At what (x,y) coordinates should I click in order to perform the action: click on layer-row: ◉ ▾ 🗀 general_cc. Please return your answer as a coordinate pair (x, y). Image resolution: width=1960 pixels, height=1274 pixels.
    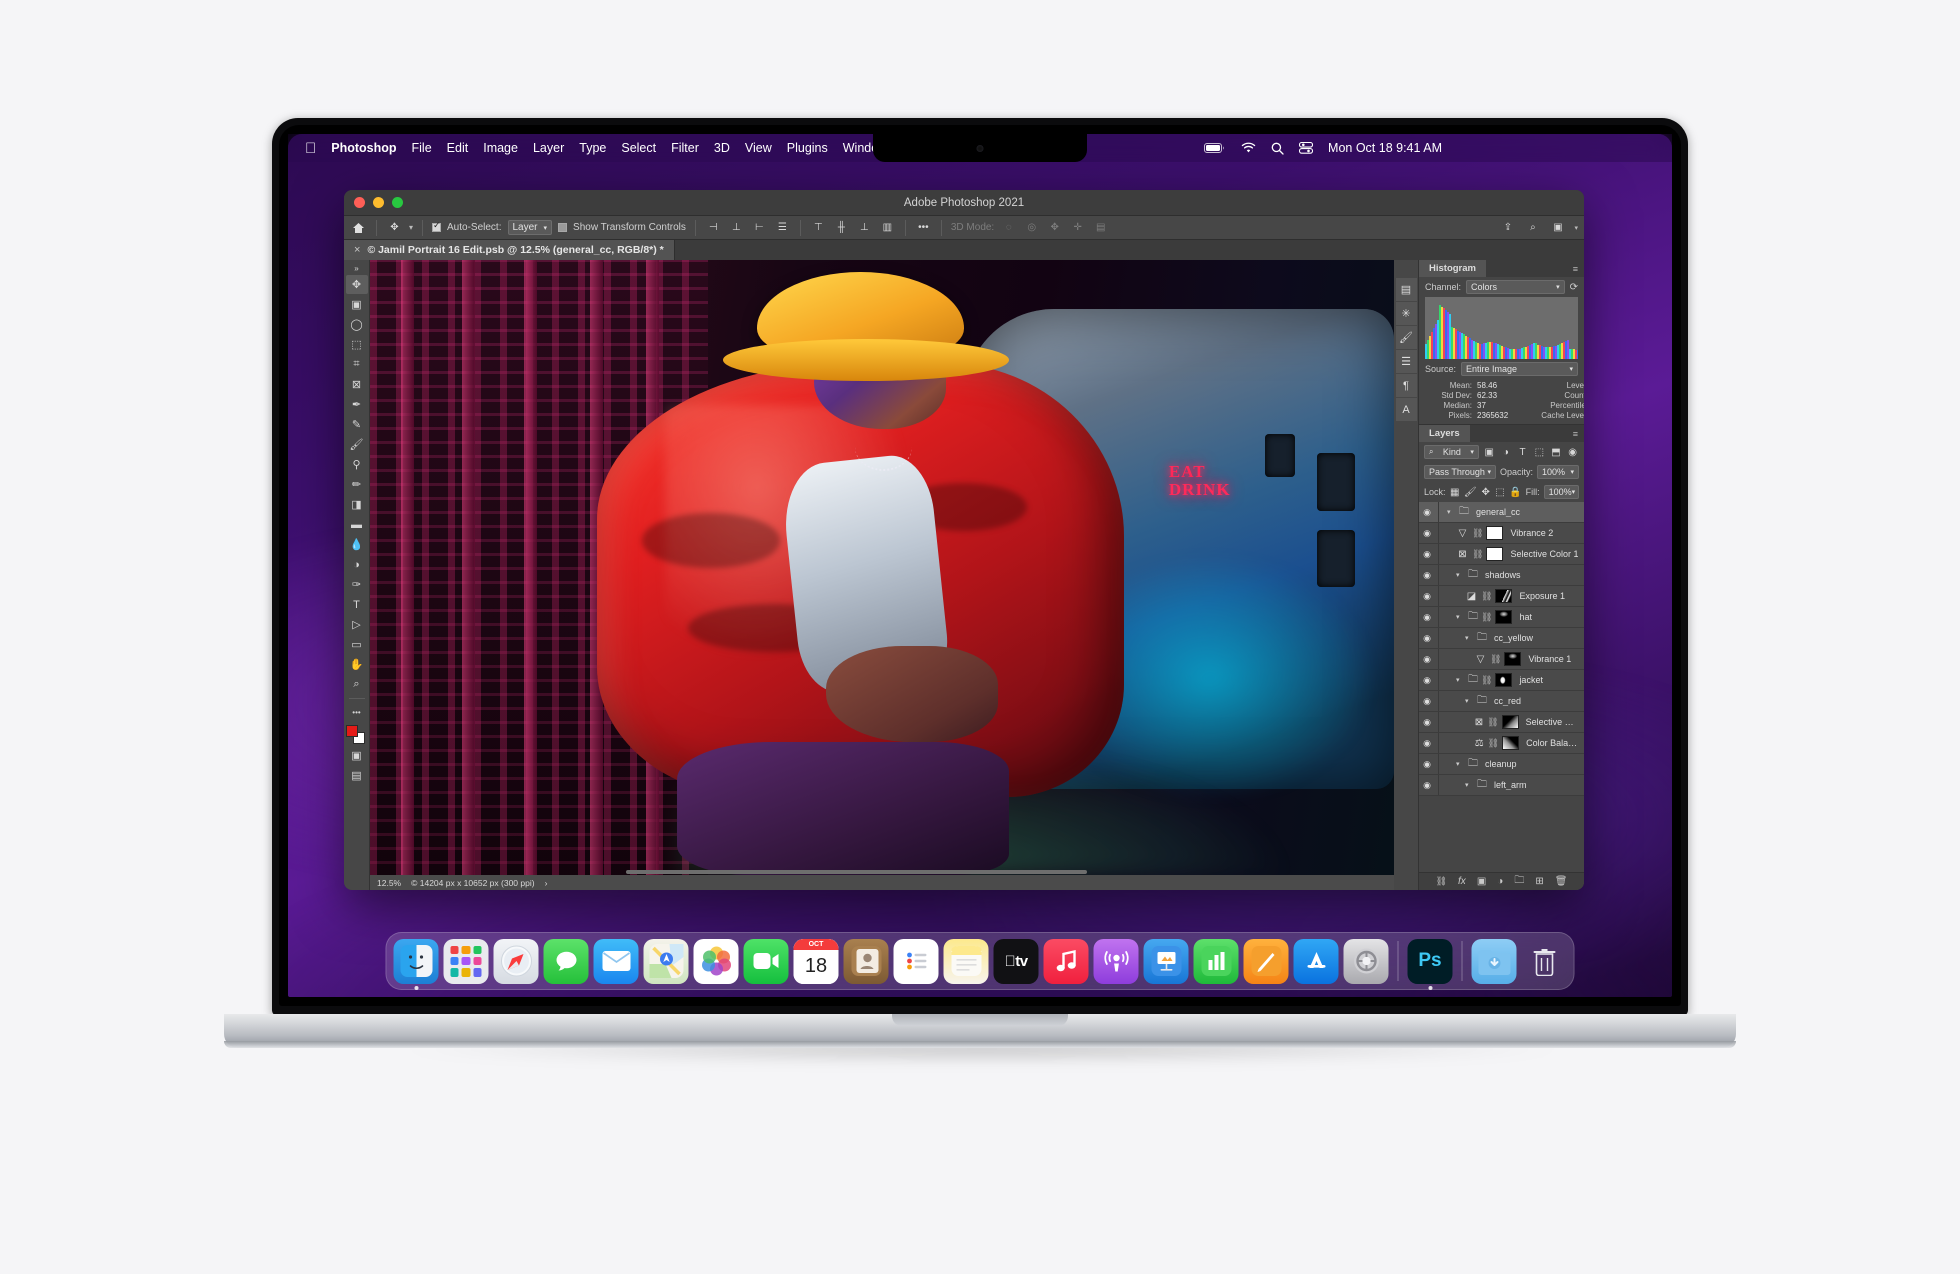
    Looking at the image, I should click on (1501, 512).